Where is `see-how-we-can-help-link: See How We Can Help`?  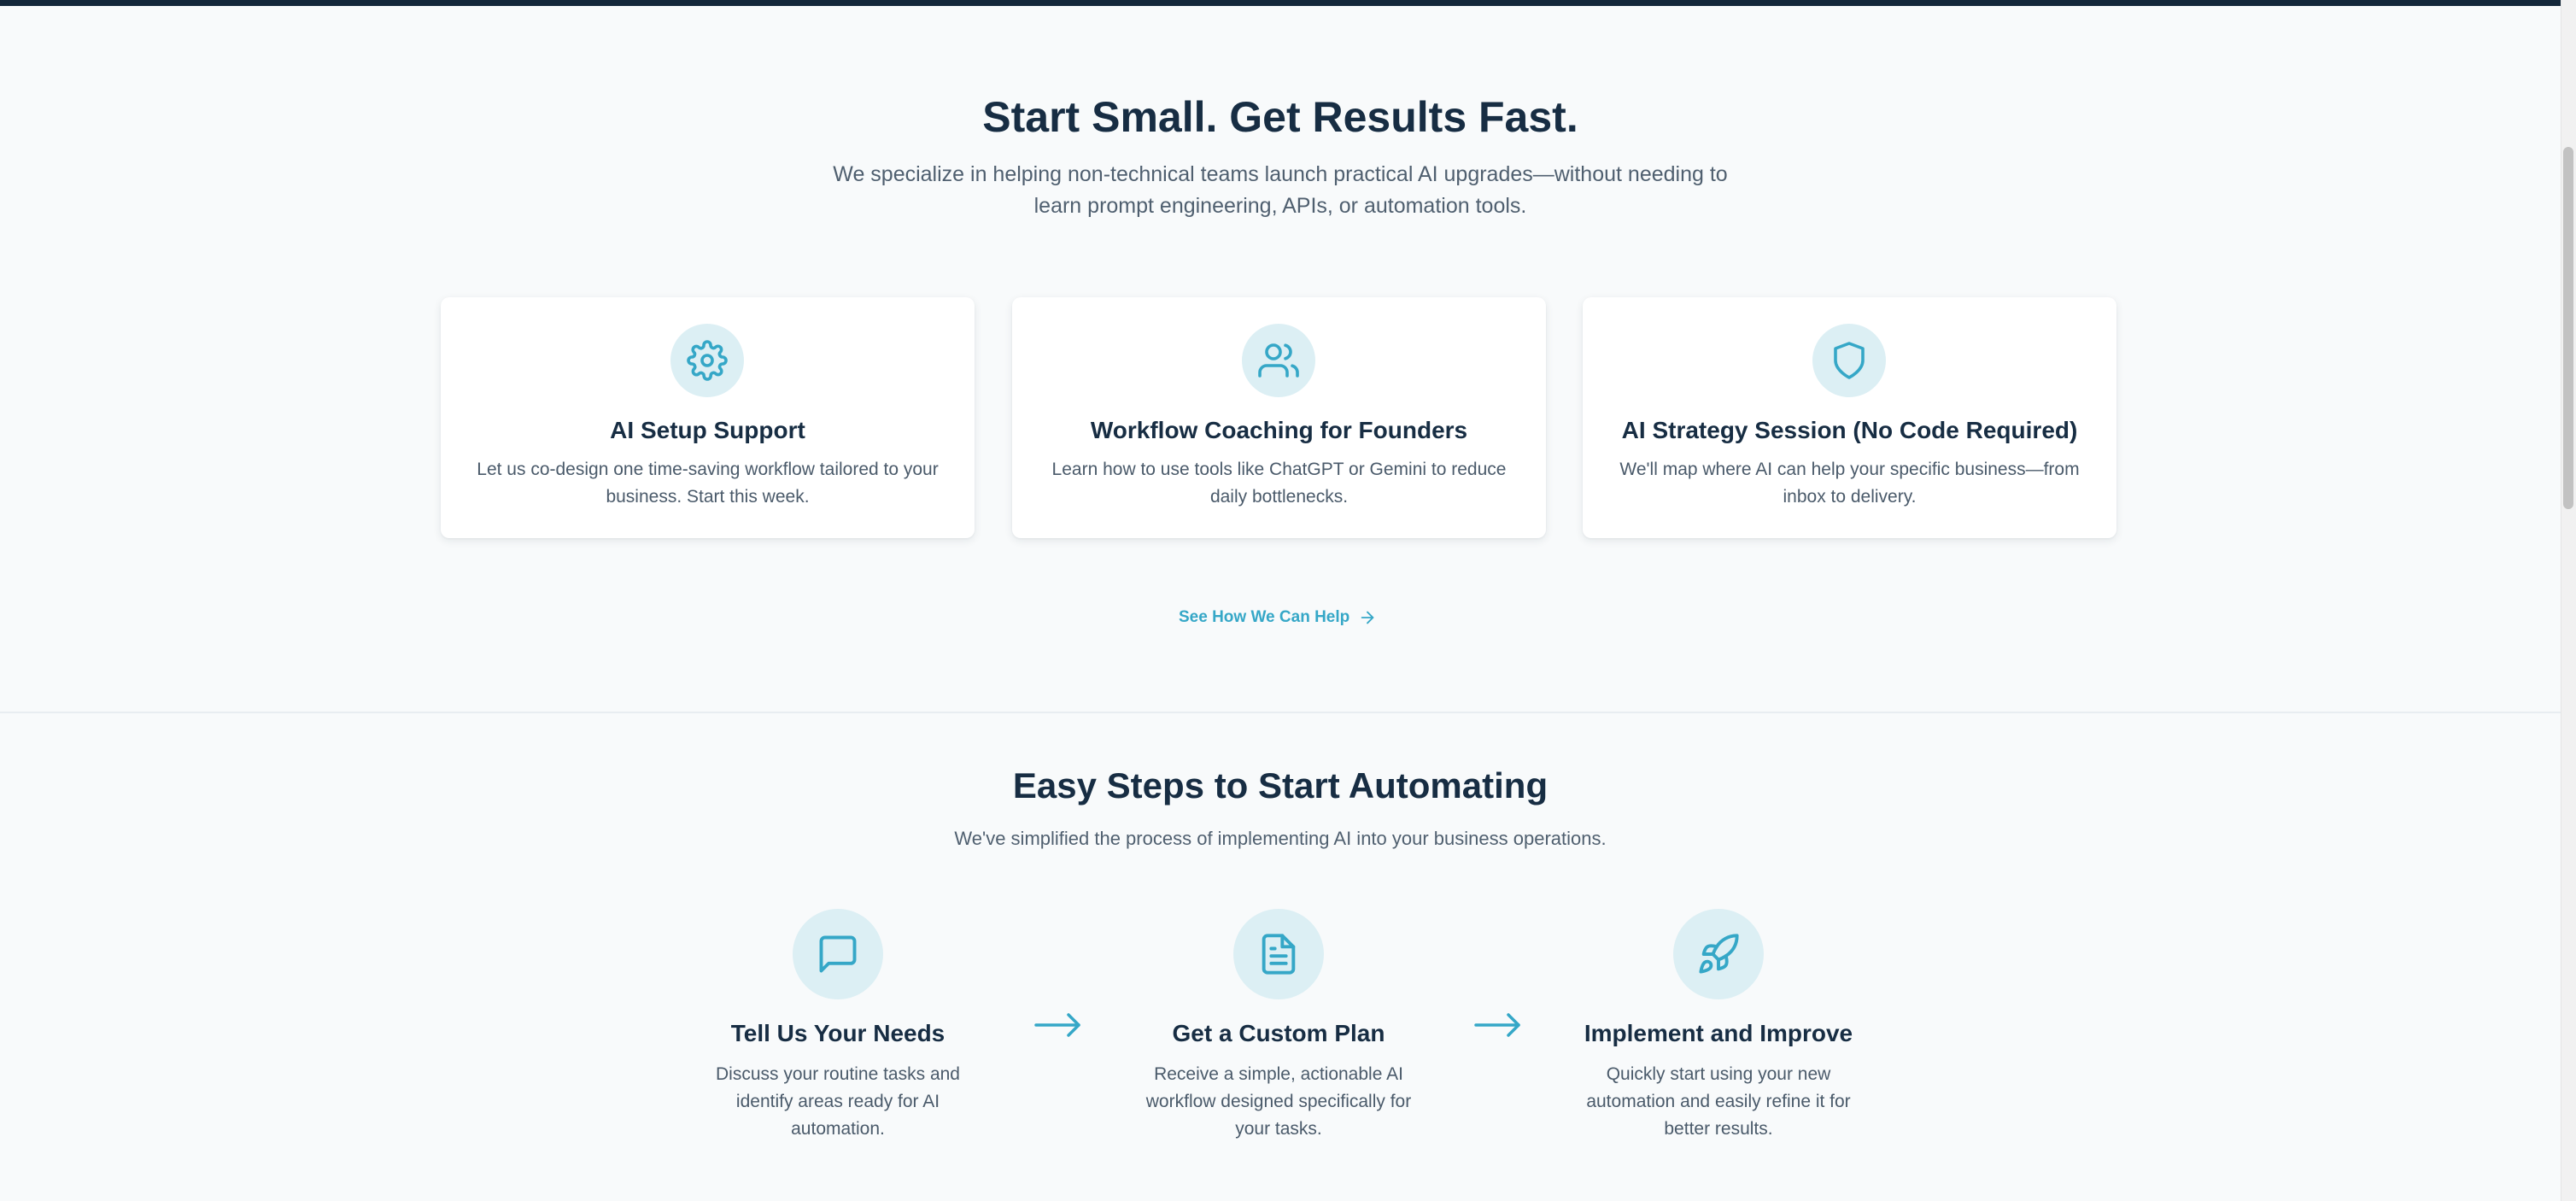
see-how-we-can-help-link: See How We Can Help is located at coordinates (1278, 617).